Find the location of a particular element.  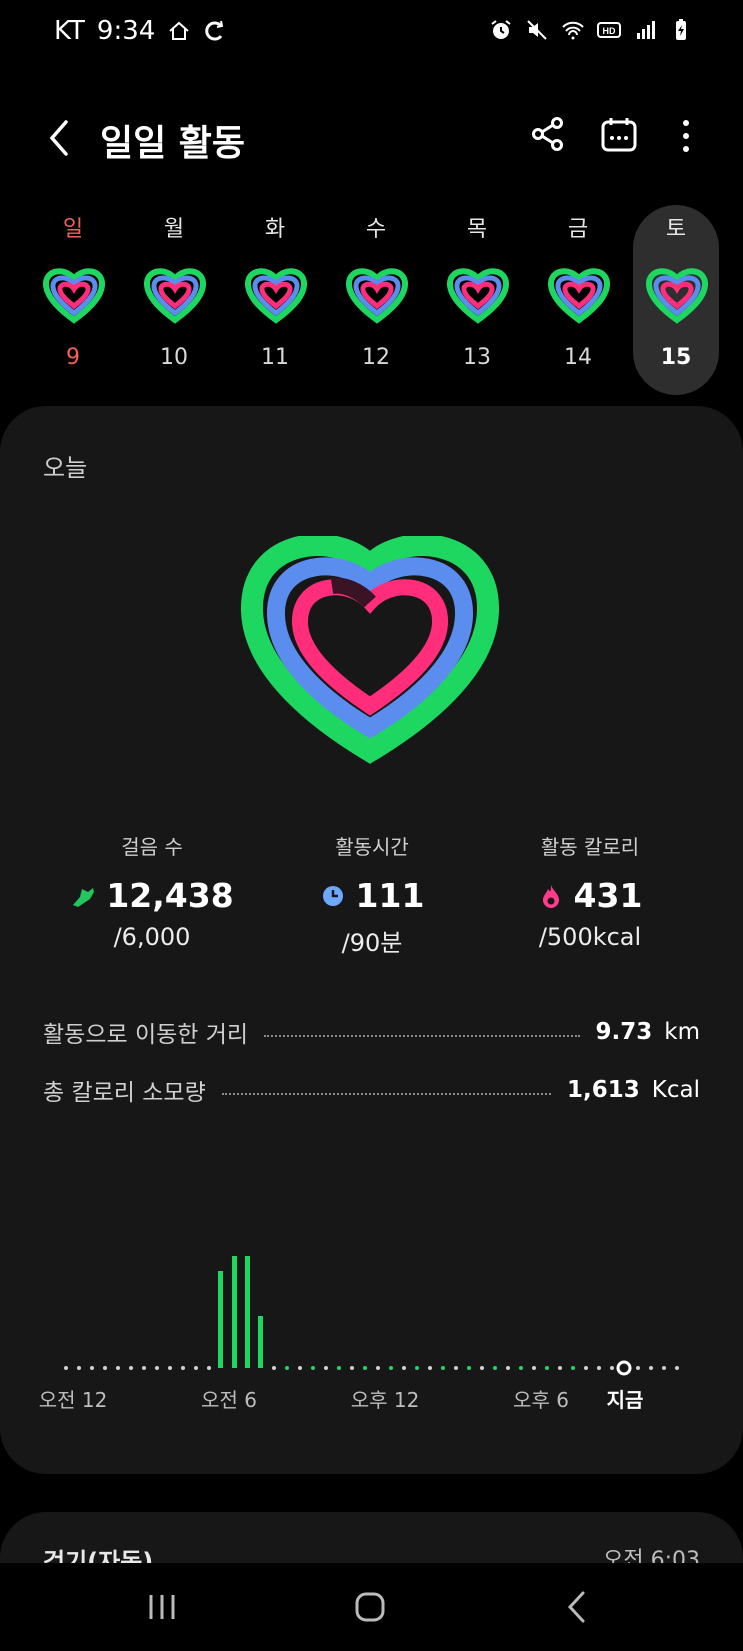

clock-time: 9:34 is located at coordinates (126, 31).